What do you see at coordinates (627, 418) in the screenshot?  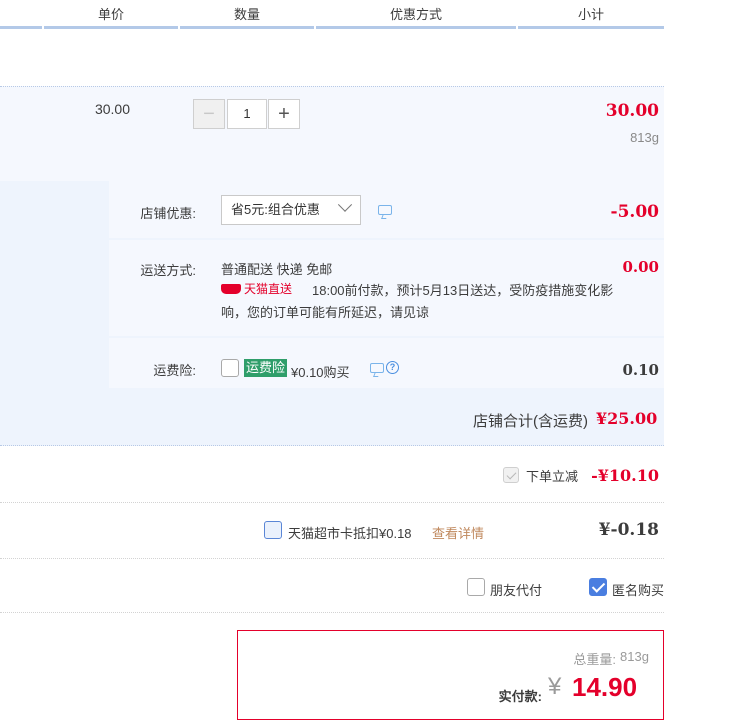 I see `shop-total-amount: ¥25.00` at bounding box center [627, 418].